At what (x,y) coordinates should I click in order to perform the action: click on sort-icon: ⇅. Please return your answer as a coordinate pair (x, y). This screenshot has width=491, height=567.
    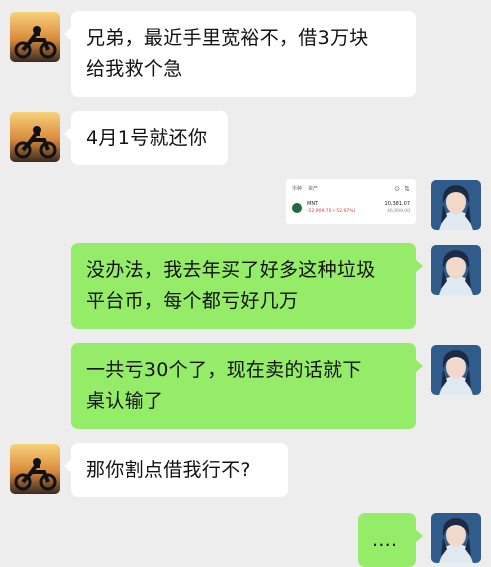
    Looking at the image, I should click on (407, 188).